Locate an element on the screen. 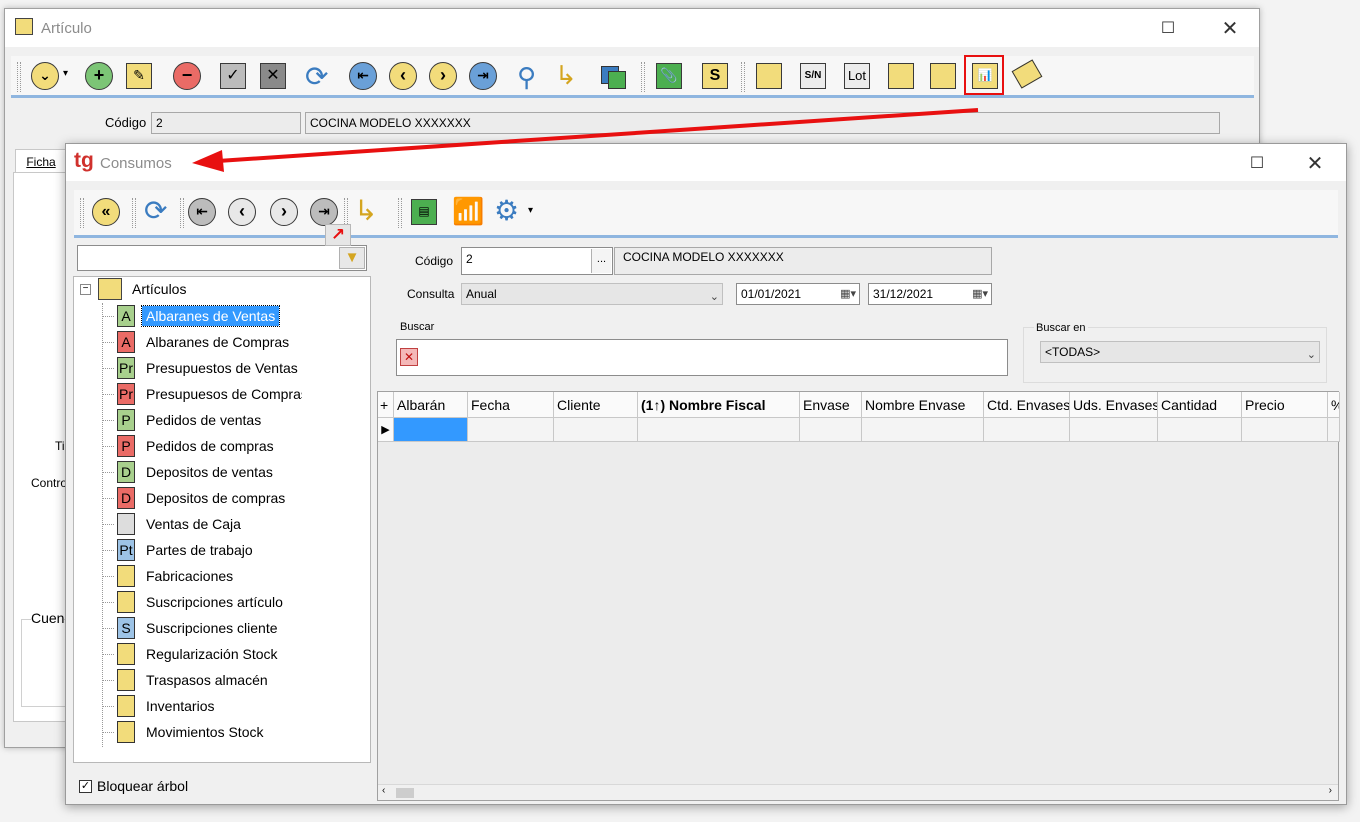 This screenshot has height=822, width=1360. annotation-arrow is located at coordinates (585, 140).